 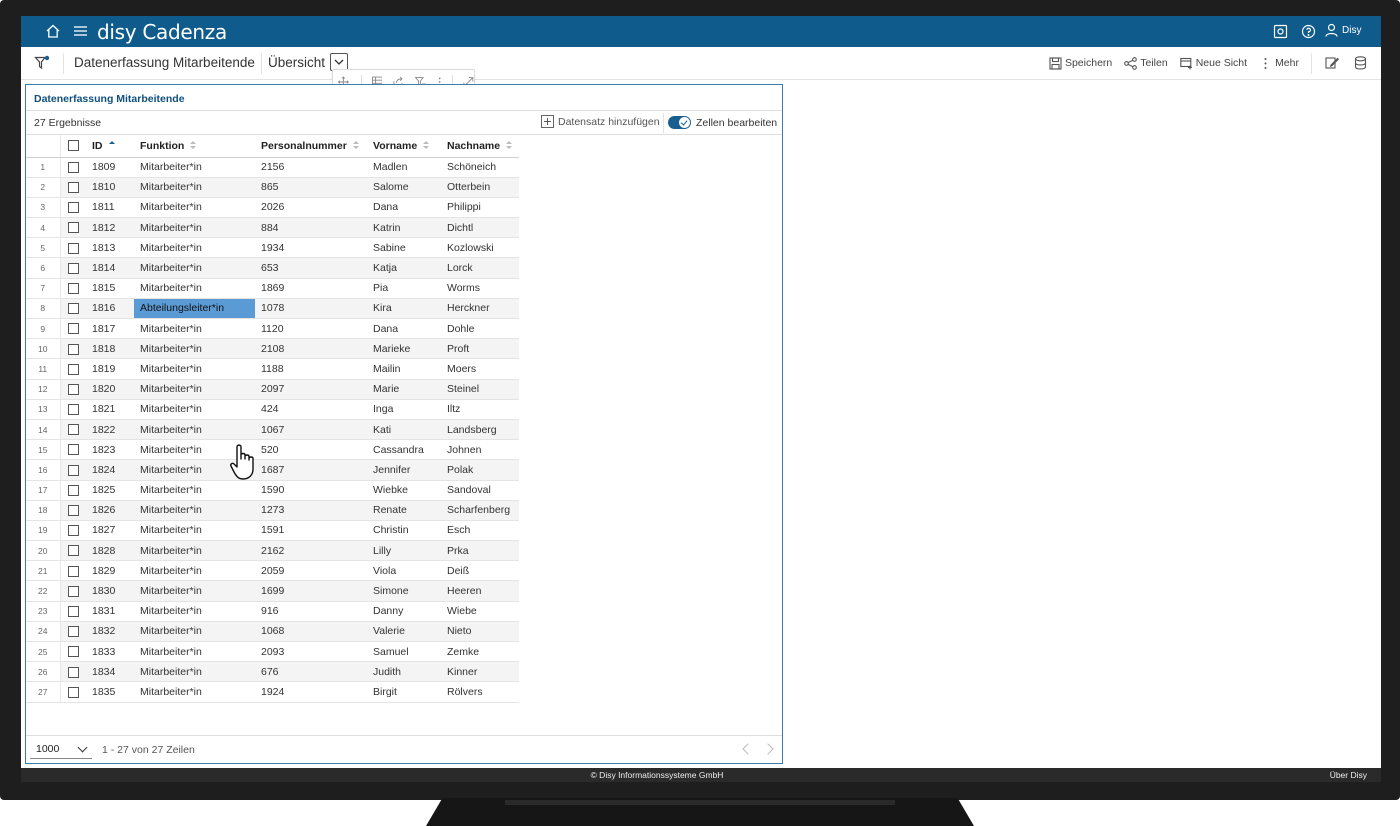 What do you see at coordinates (162, 32) in the screenshot?
I see `app-brand: disy Cadenza` at bounding box center [162, 32].